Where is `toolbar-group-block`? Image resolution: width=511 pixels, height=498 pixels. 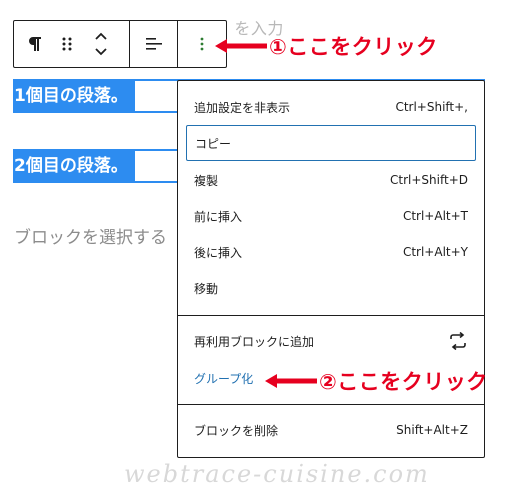 toolbar-group-block is located at coordinates (72, 44).